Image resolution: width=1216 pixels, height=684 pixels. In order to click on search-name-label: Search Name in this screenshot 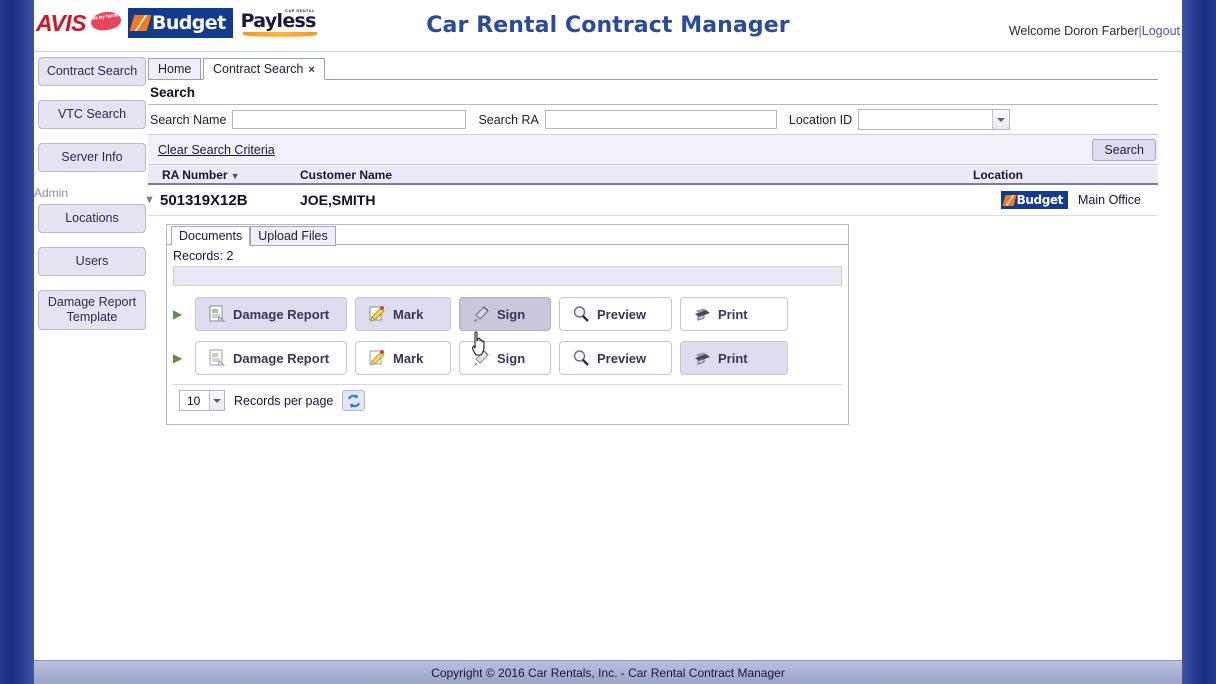, I will do `click(188, 119)`.